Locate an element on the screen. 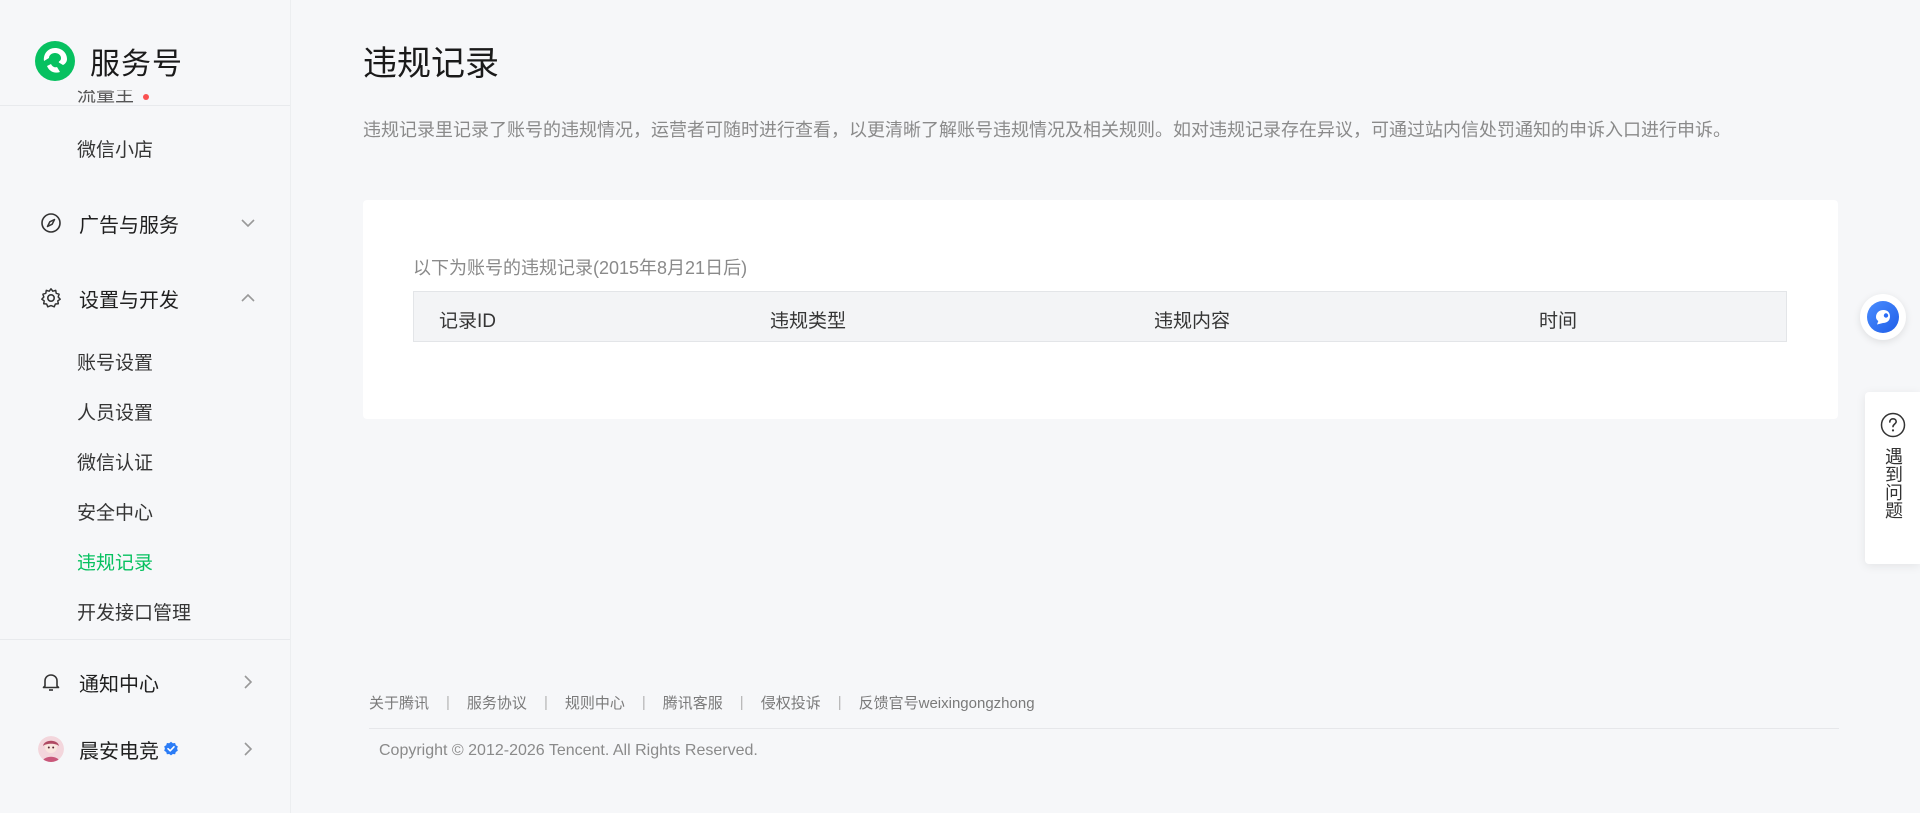 This screenshot has height=813, width=1920. verified-badge-icon is located at coordinates (171, 748).